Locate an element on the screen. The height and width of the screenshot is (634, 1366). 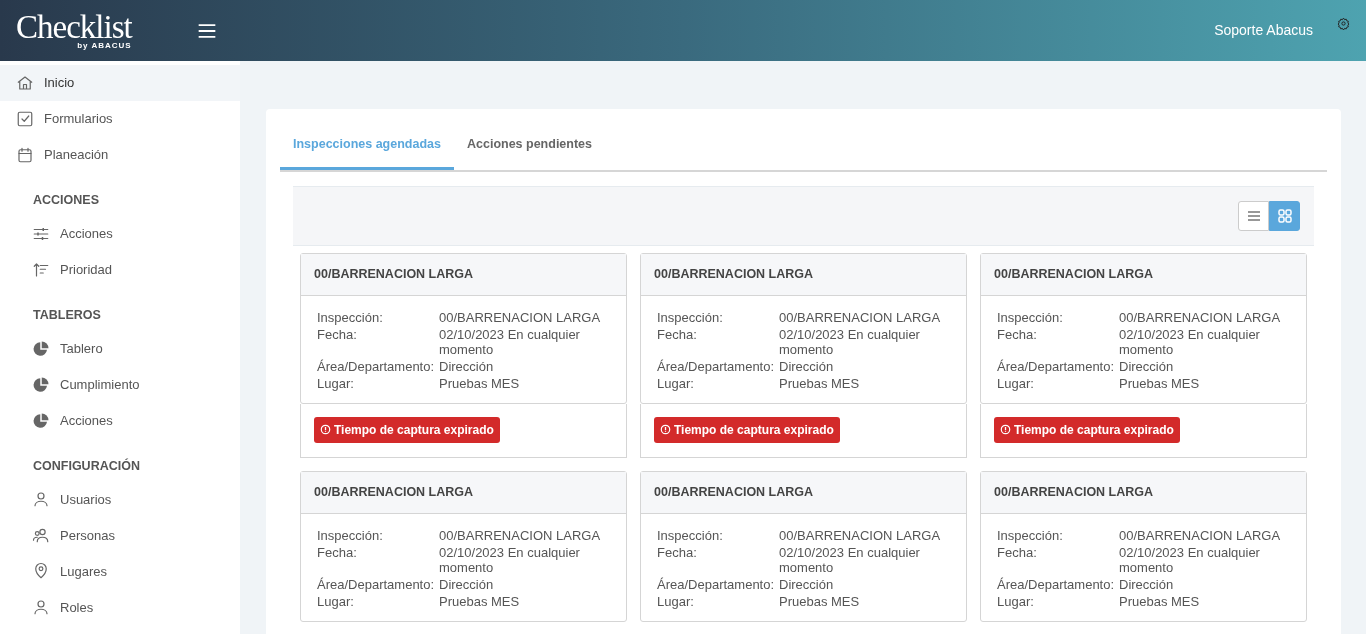
sidebar-item: Usuarios is located at coordinates (120, 499).